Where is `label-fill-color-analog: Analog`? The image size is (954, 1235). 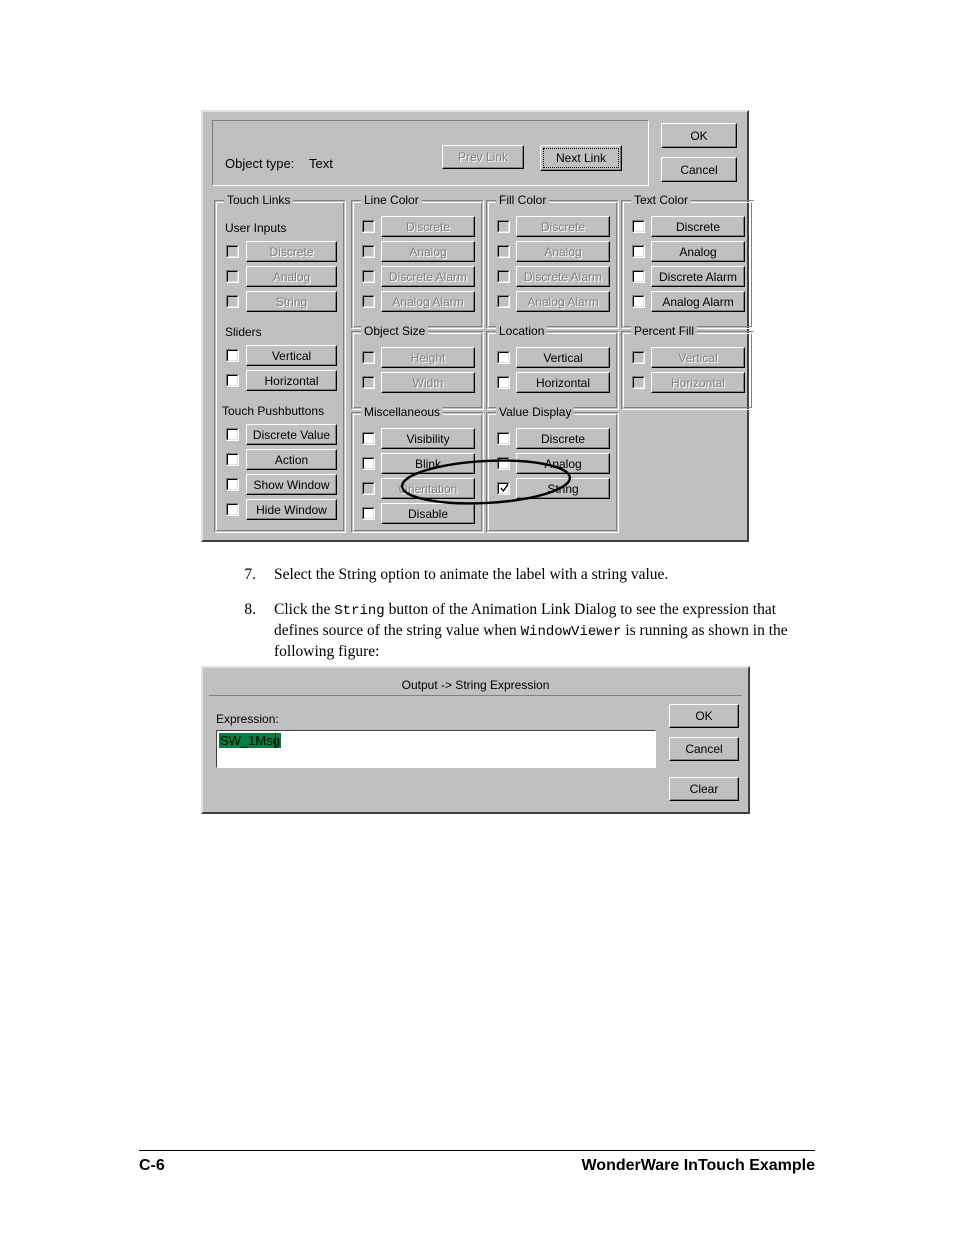
label-fill-color-analog: Analog is located at coordinates (563, 251).